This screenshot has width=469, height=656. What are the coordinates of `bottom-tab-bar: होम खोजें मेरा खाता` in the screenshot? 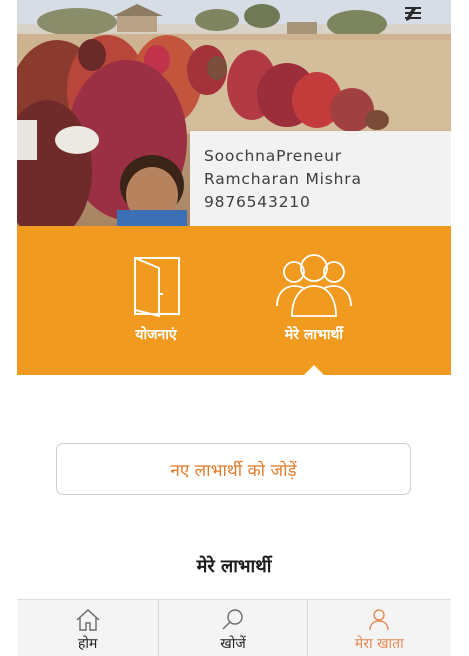 It's located at (234, 627).